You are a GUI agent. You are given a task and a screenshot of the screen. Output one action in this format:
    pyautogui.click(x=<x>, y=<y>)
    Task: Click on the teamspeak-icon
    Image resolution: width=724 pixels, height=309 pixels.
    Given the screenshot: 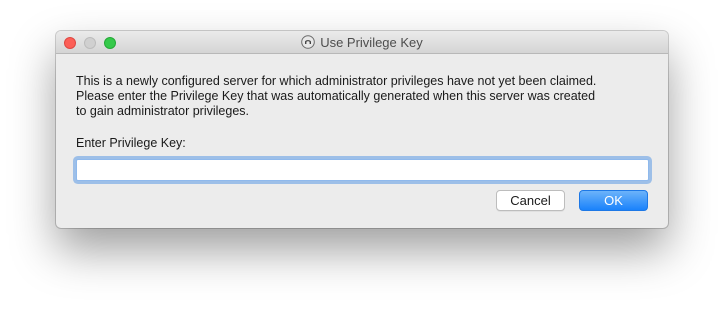 What is the action you would take?
    pyautogui.click(x=308, y=42)
    